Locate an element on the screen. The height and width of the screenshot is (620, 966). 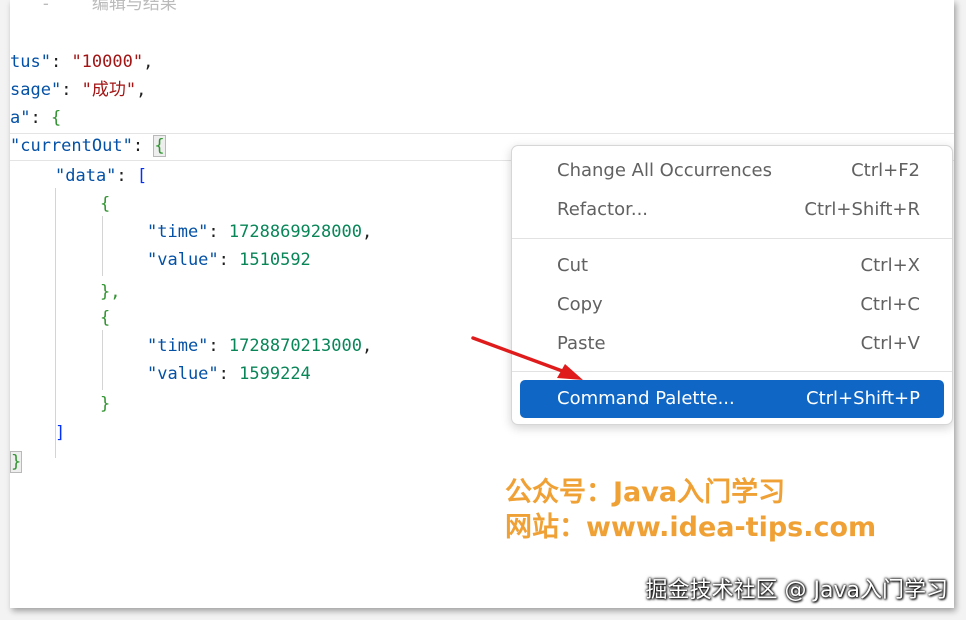
code-line-open-obj-1: { is located at coordinates (105, 204).